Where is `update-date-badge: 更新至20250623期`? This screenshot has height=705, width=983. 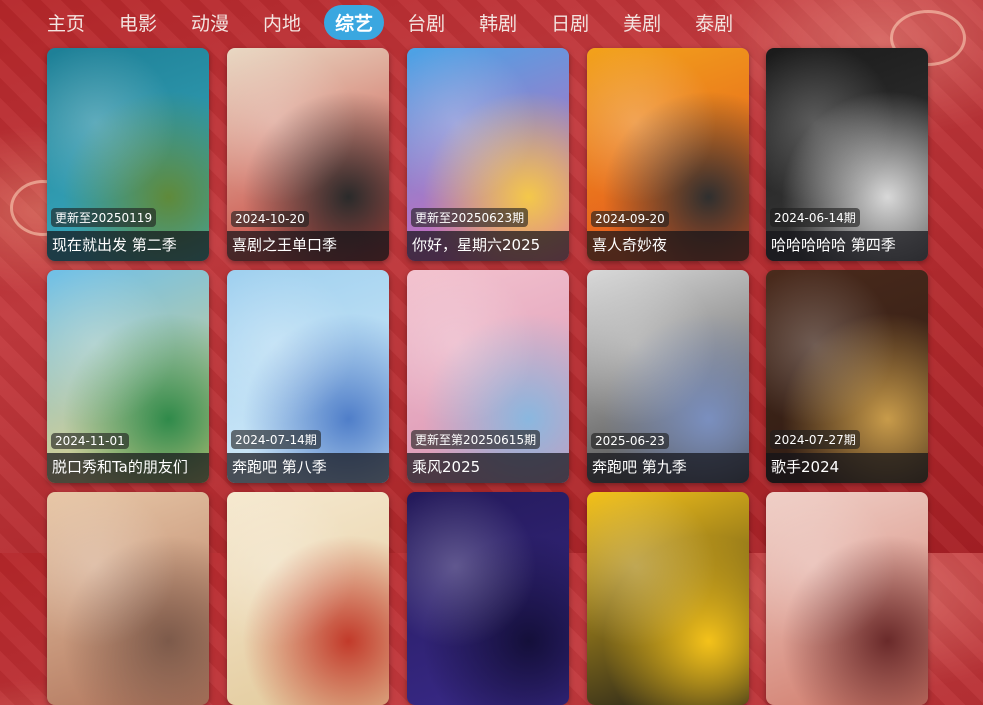 update-date-badge: 更新至20250623期 is located at coordinates (470, 217).